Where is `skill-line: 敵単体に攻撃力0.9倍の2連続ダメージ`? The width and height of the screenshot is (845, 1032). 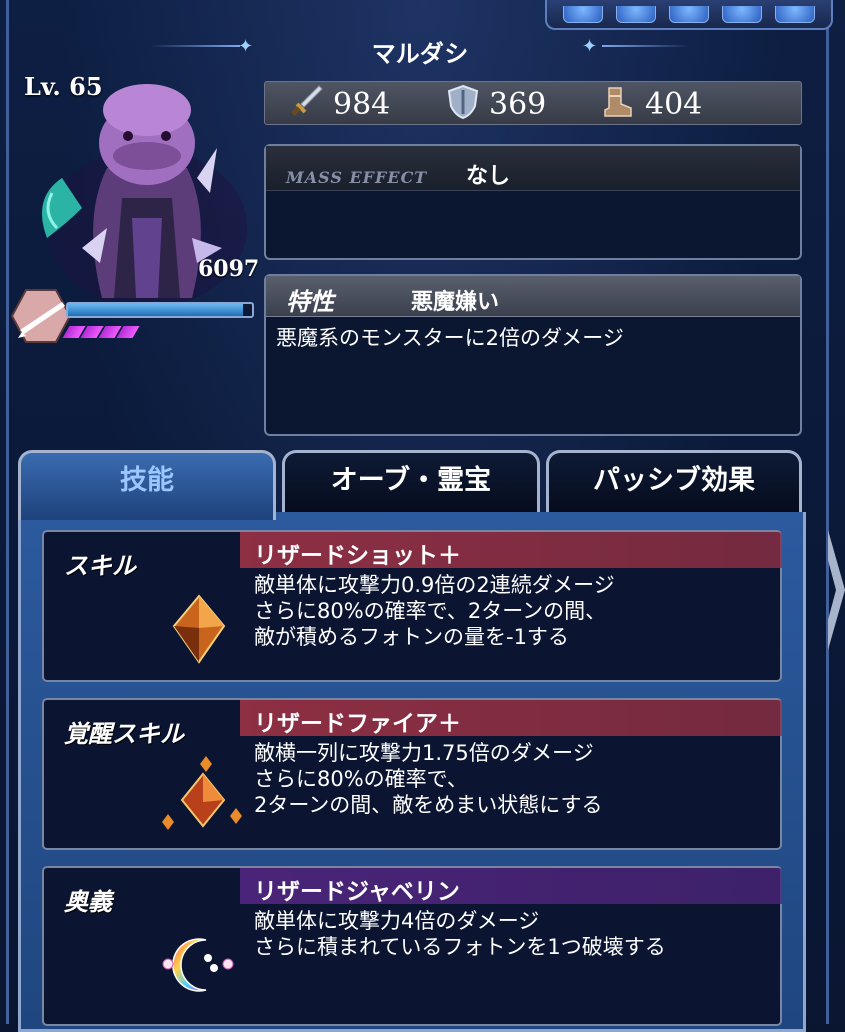
skill-line: 敵単体に攻撃力0.9倍の2連続ダメージ is located at coordinates (434, 585).